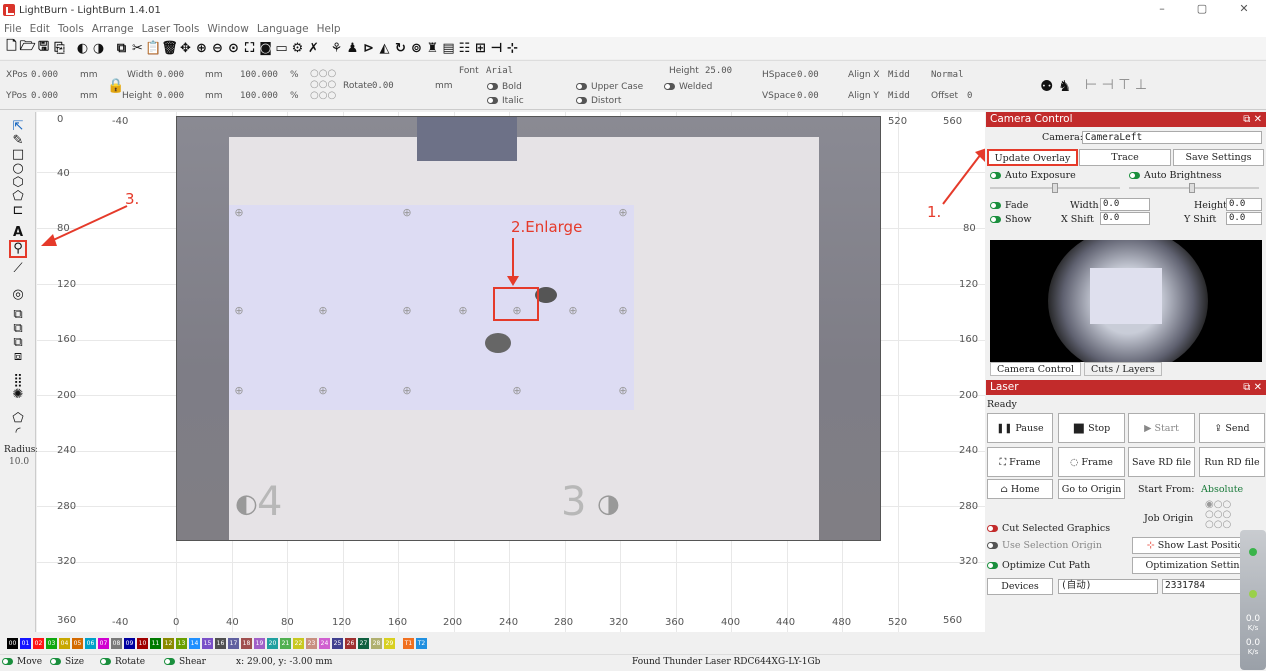 This screenshot has height=671, width=1266. I want to click on offset-input: 0, so click(969, 96).